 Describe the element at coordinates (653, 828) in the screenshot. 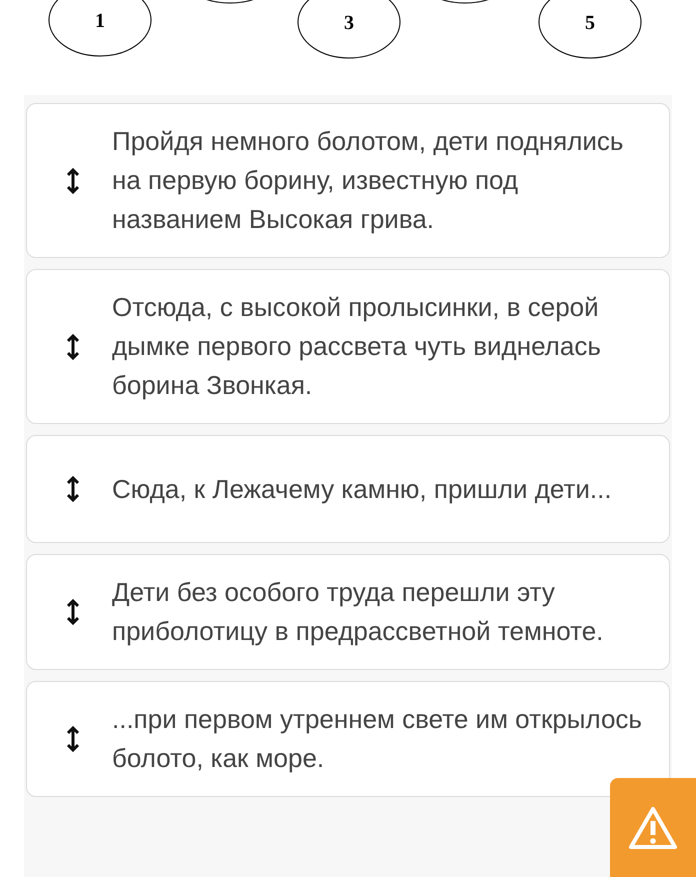

I see `warning-icon` at that location.